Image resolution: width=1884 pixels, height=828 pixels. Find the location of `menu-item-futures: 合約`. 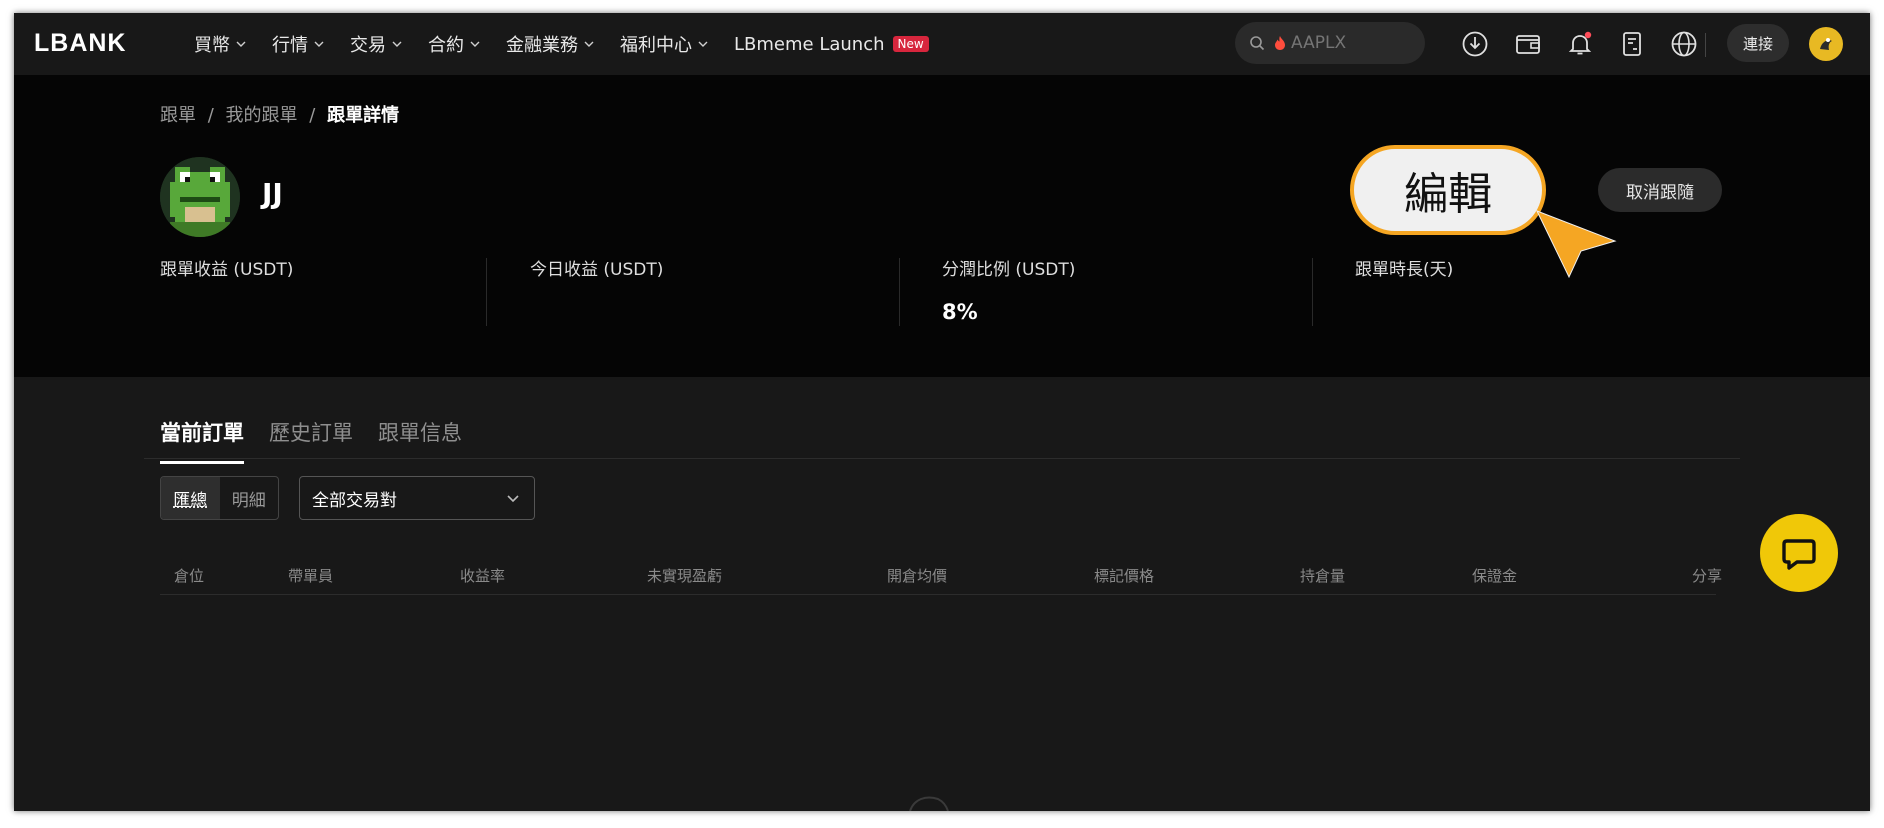

menu-item-futures: 合約 is located at coordinates (454, 44).